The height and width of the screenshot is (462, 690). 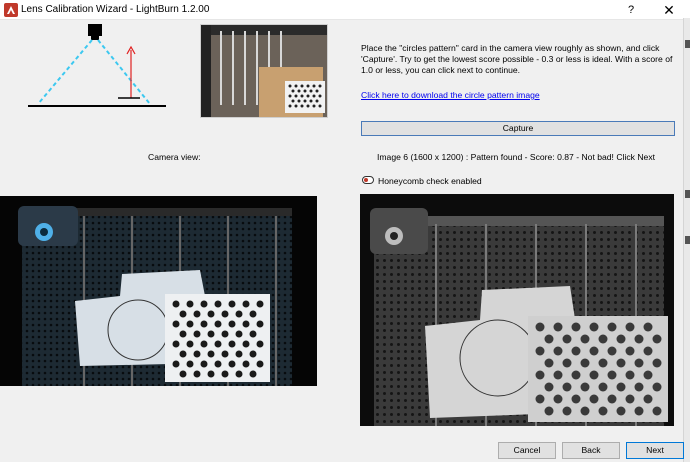 What do you see at coordinates (669, 10) in the screenshot?
I see `close-button: ✕` at bounding box center [669, 10].